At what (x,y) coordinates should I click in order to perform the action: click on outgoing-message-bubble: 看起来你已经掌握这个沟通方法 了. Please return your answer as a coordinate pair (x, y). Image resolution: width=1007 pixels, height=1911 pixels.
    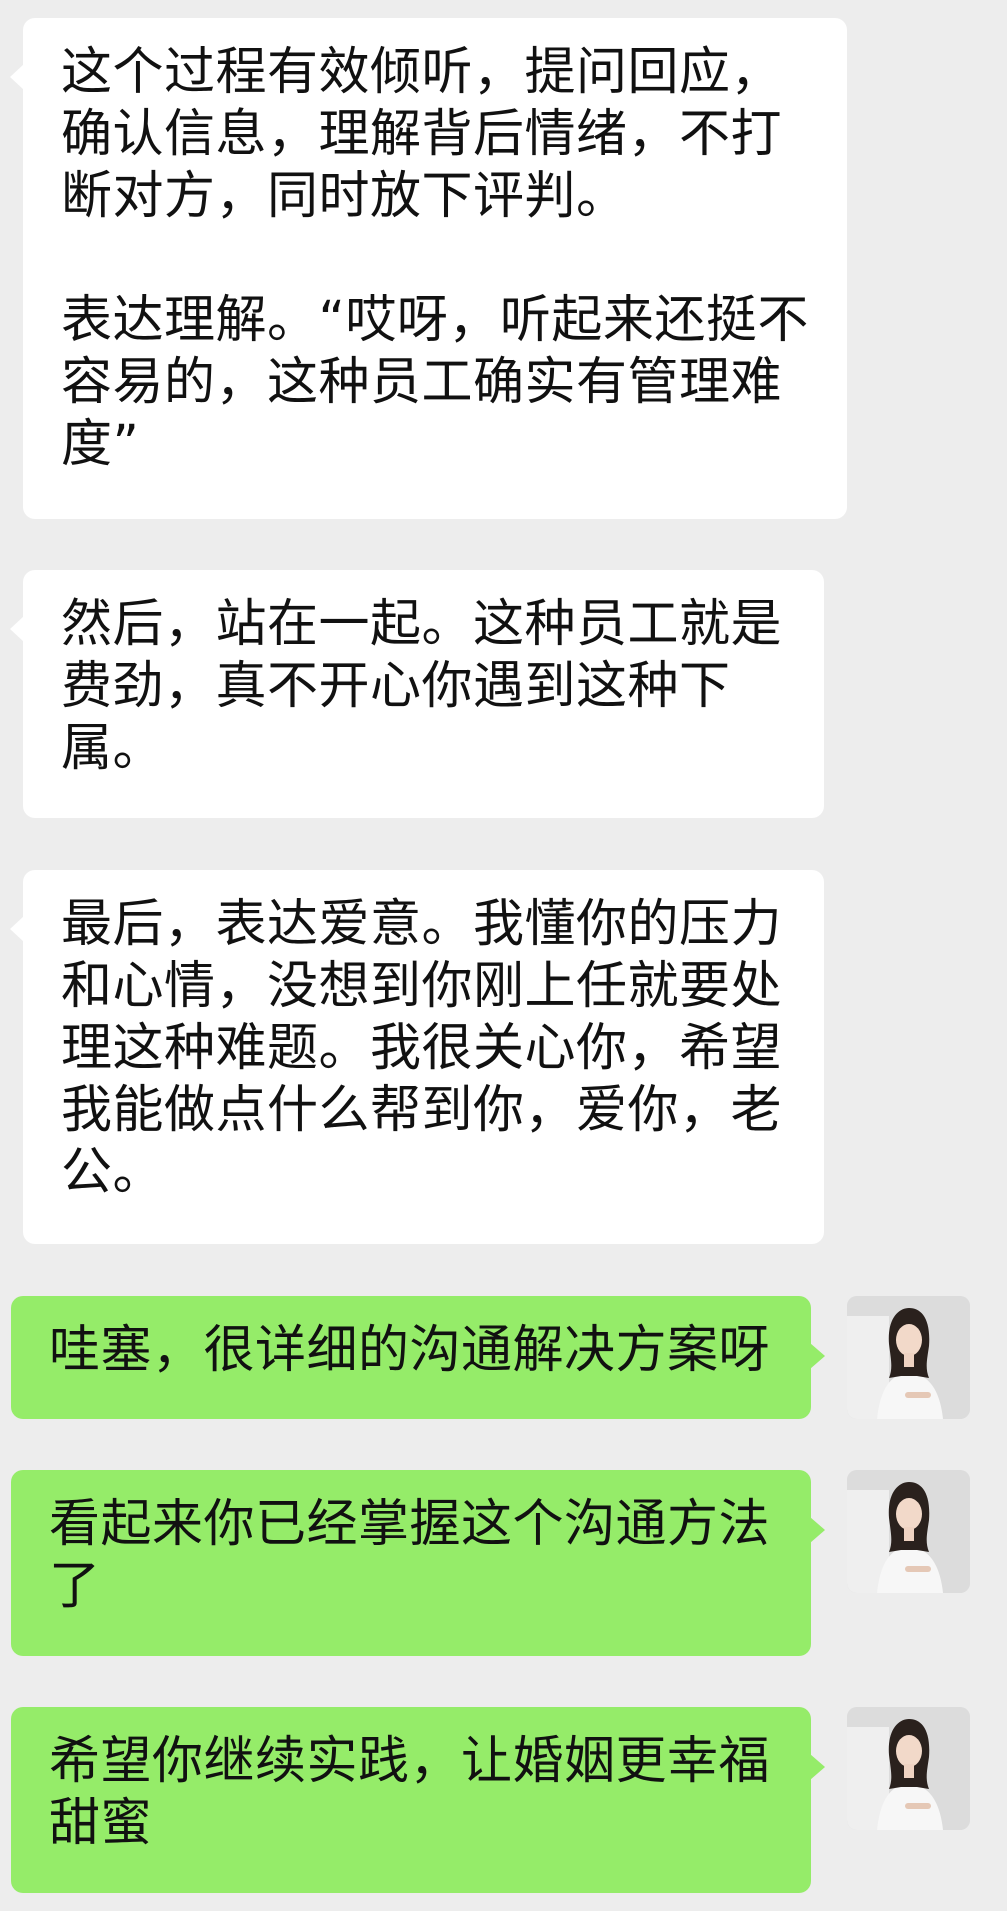
    Looking at the image, I should click on (418, 1563).